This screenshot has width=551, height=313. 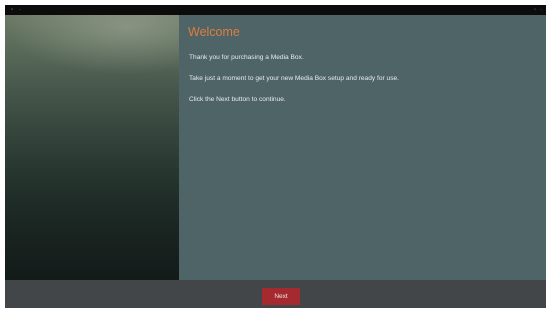 I want to click on page-title: Welcome, so click(x=214, y=32).